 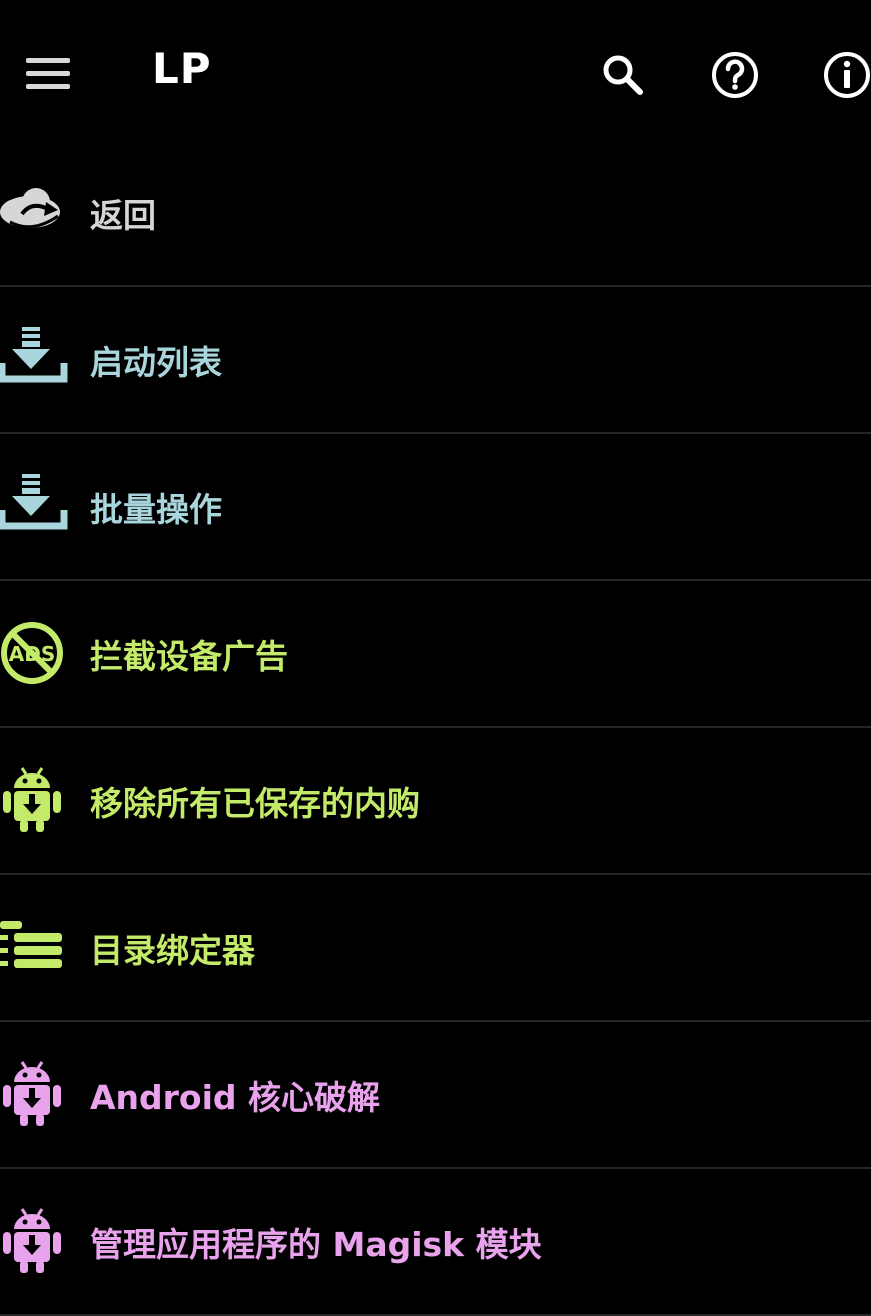 What do you see at coordinates (435, 1095) in the screenshot?
I see `menu-item-android-core-patch: Android 核心破解` at bounding box center [435, 1095].